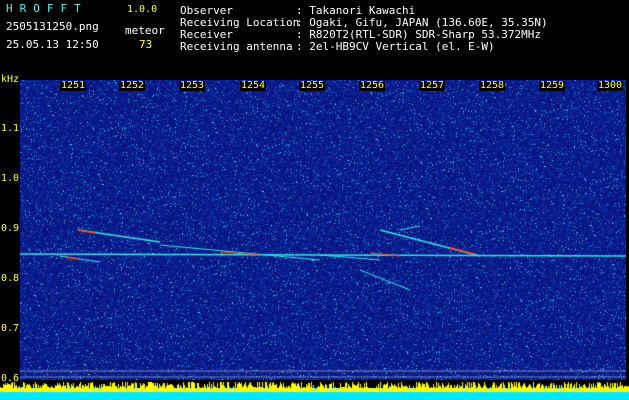 This screenshot has width=629, height=400. I want to click on datetime-label: 25.05.13 12:50, so click(52, 44).